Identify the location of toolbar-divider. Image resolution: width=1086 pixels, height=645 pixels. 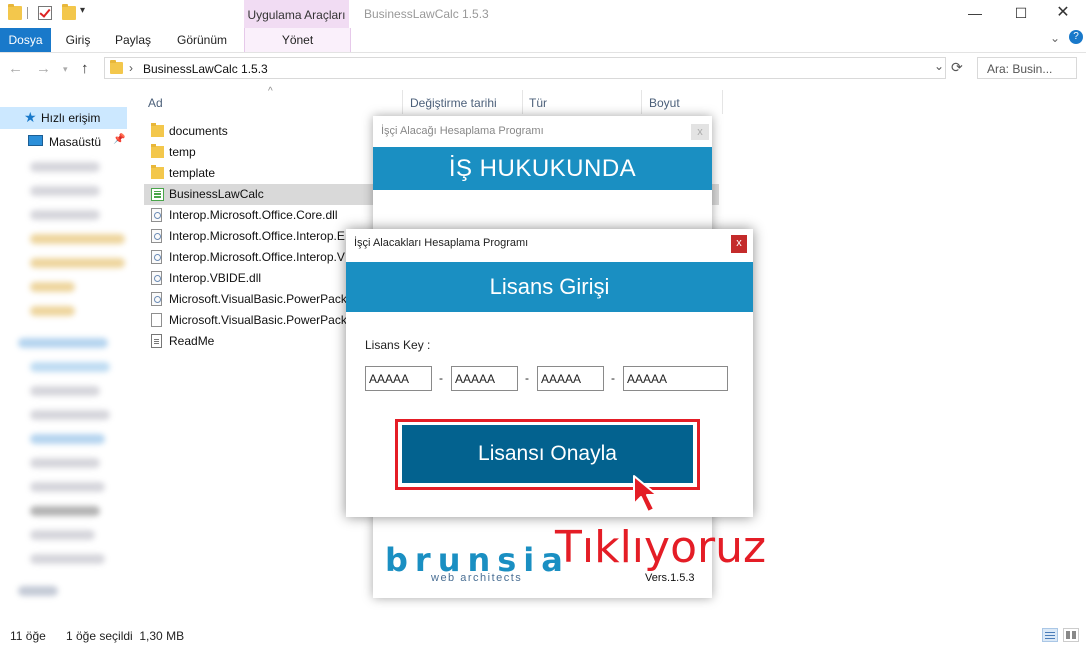
(27, 13).